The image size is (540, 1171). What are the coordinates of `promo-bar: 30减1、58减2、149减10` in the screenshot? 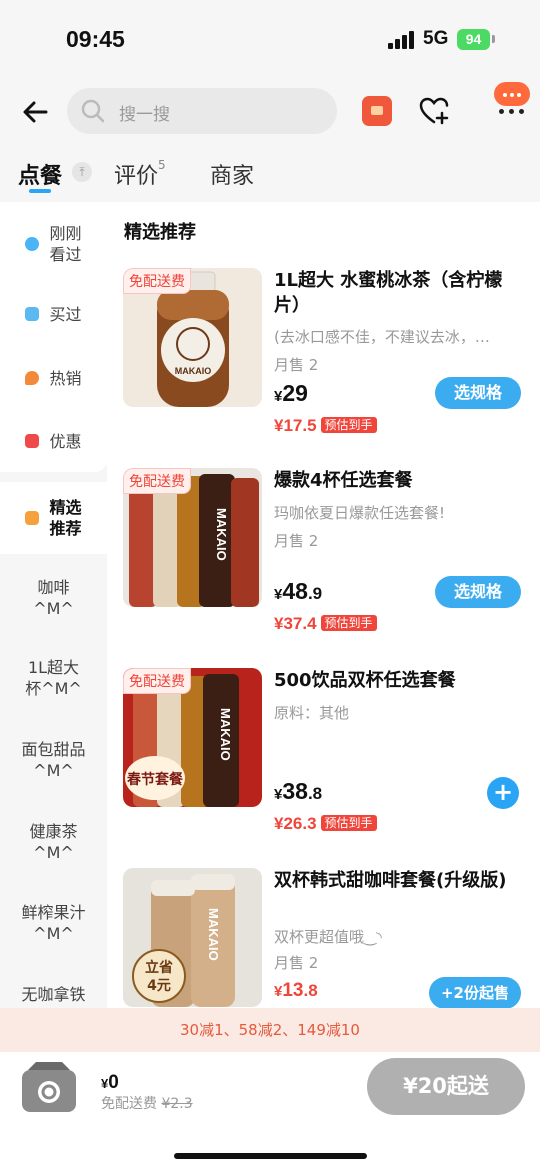 It's located at (270, 1030).